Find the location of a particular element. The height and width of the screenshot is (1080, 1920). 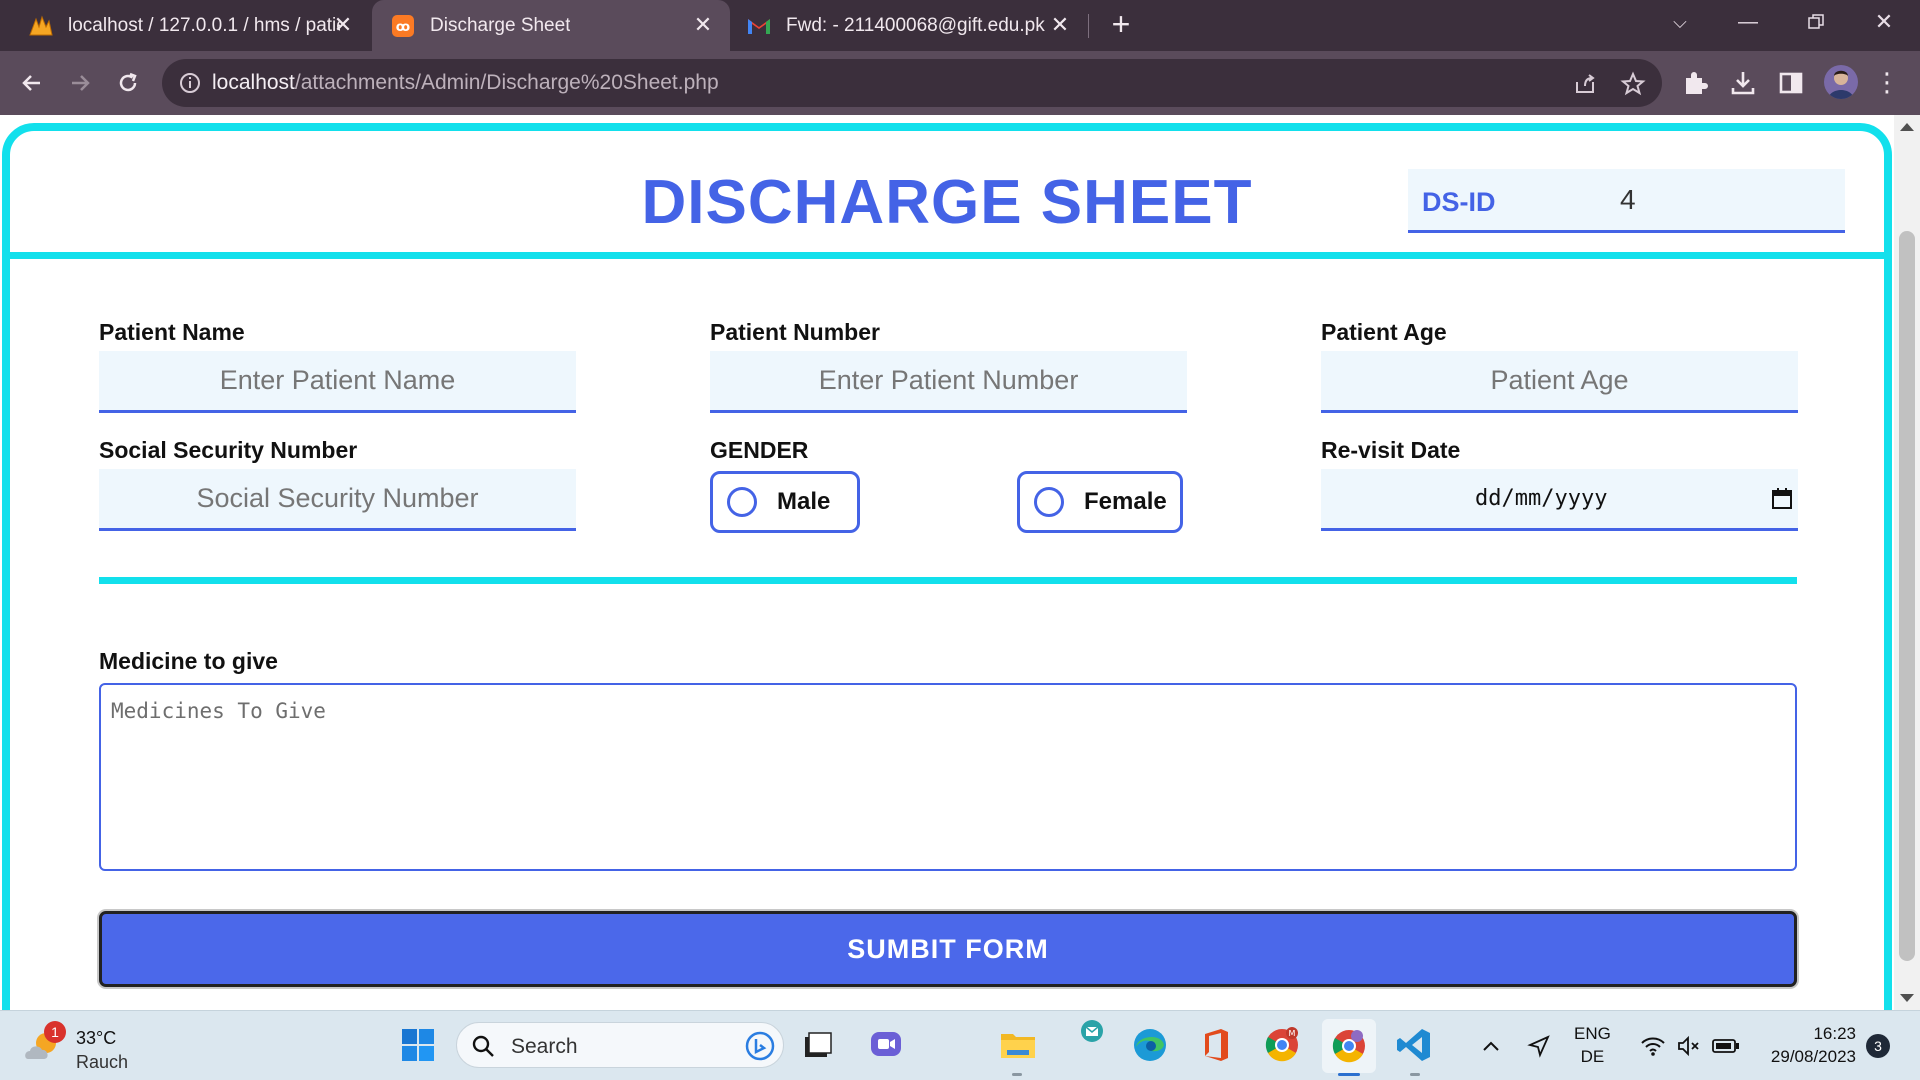

vscode-icon is located at coordinates (1413, 1045).